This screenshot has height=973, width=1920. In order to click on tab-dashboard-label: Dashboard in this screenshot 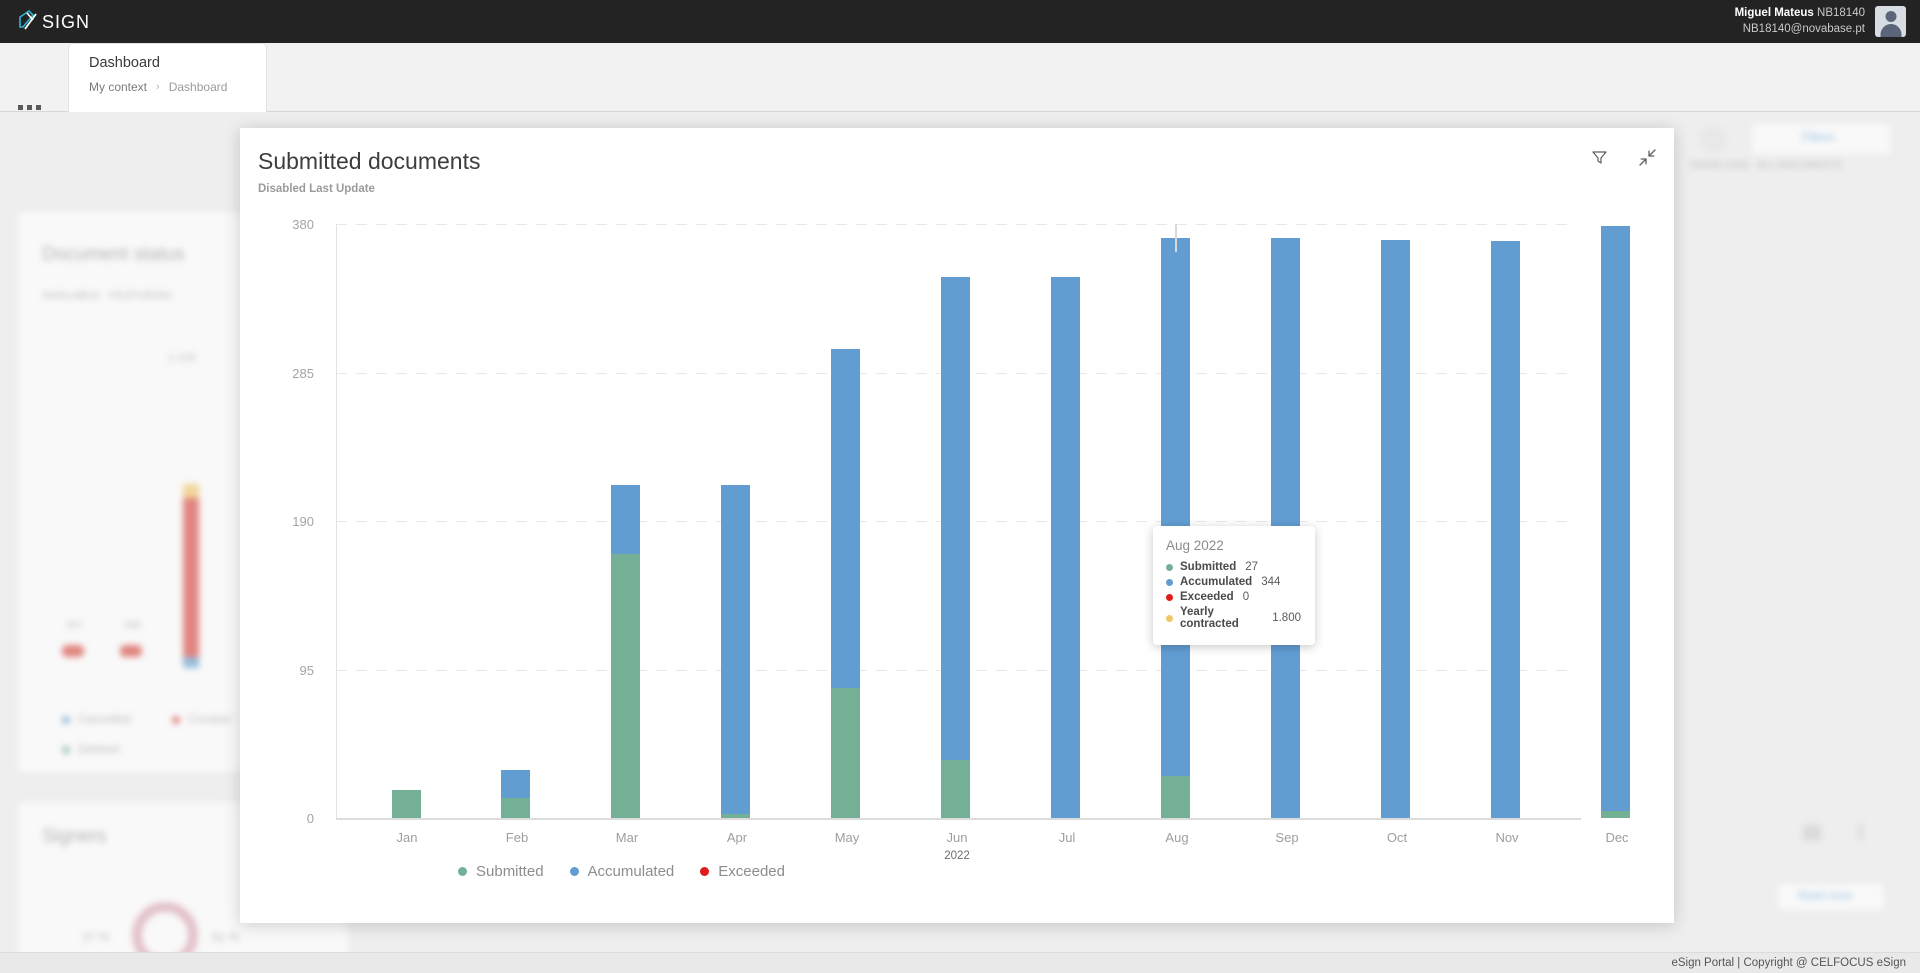, I will do `click(124, 63)`.